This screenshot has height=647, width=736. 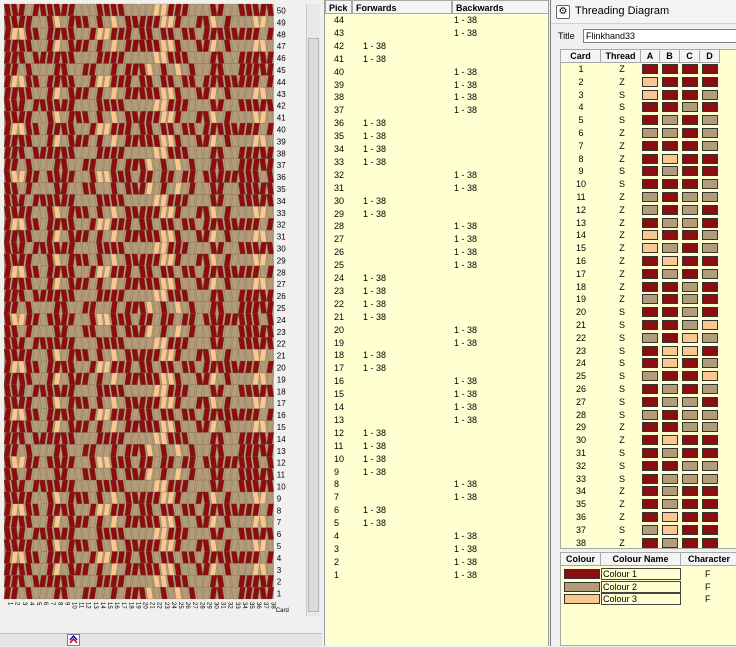 What do you see at coordinates (648, 95) in the screenshot?
I see `card-row: 3S` at bounding box center [648, 95].